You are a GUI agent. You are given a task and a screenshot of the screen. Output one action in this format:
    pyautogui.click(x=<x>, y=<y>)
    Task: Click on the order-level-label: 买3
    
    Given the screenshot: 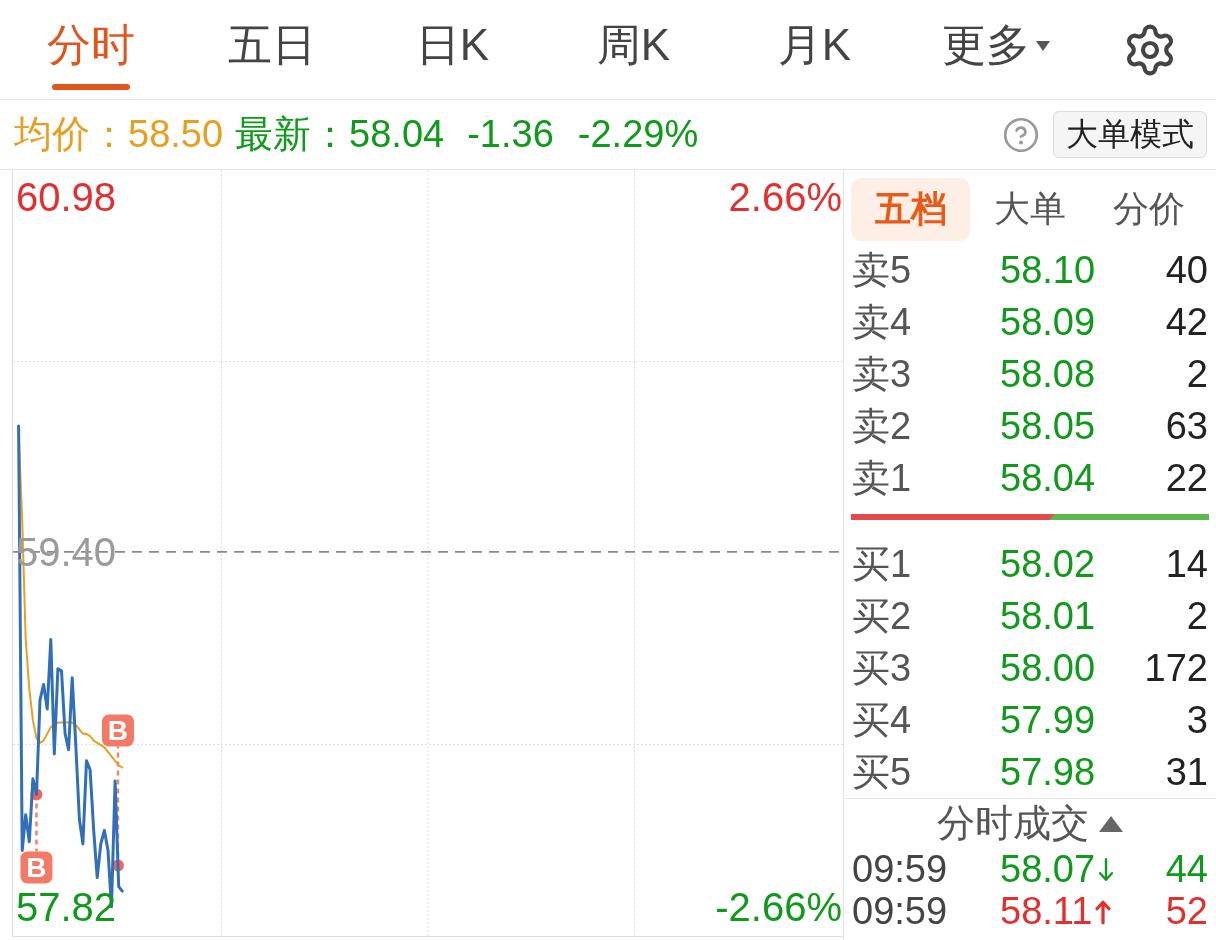 What is the action you would take?
    pyautogui.click(x=882, y=668)
    